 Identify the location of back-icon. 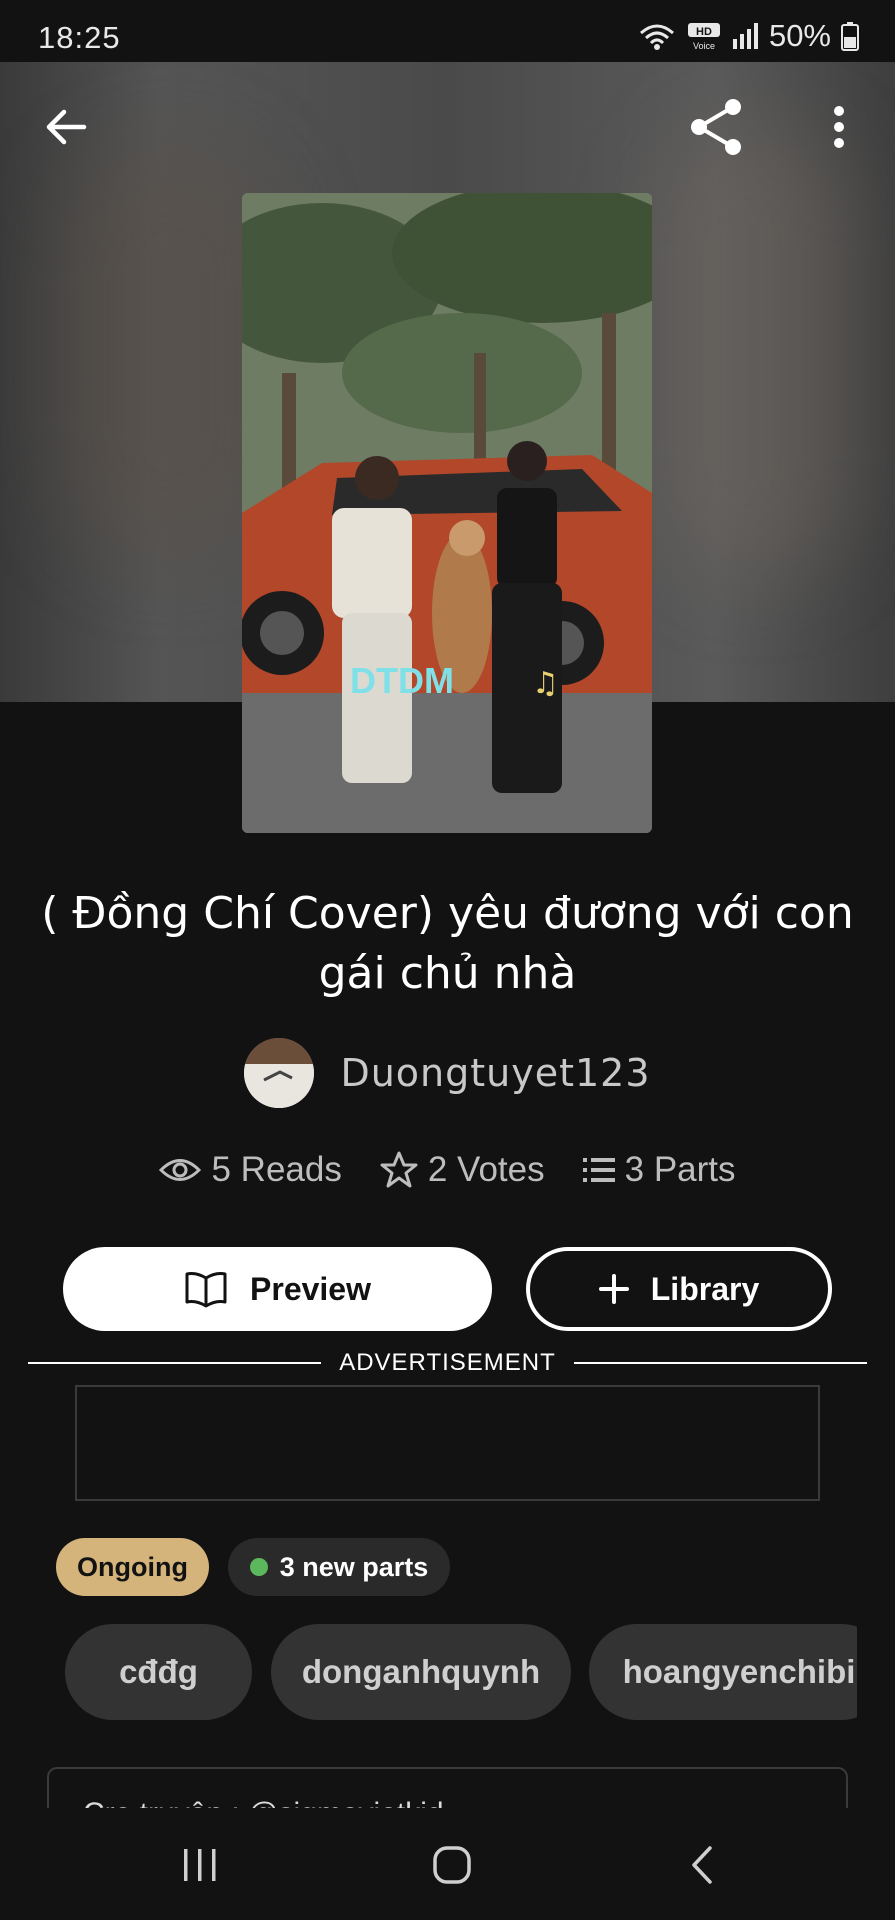
(702, 1865).